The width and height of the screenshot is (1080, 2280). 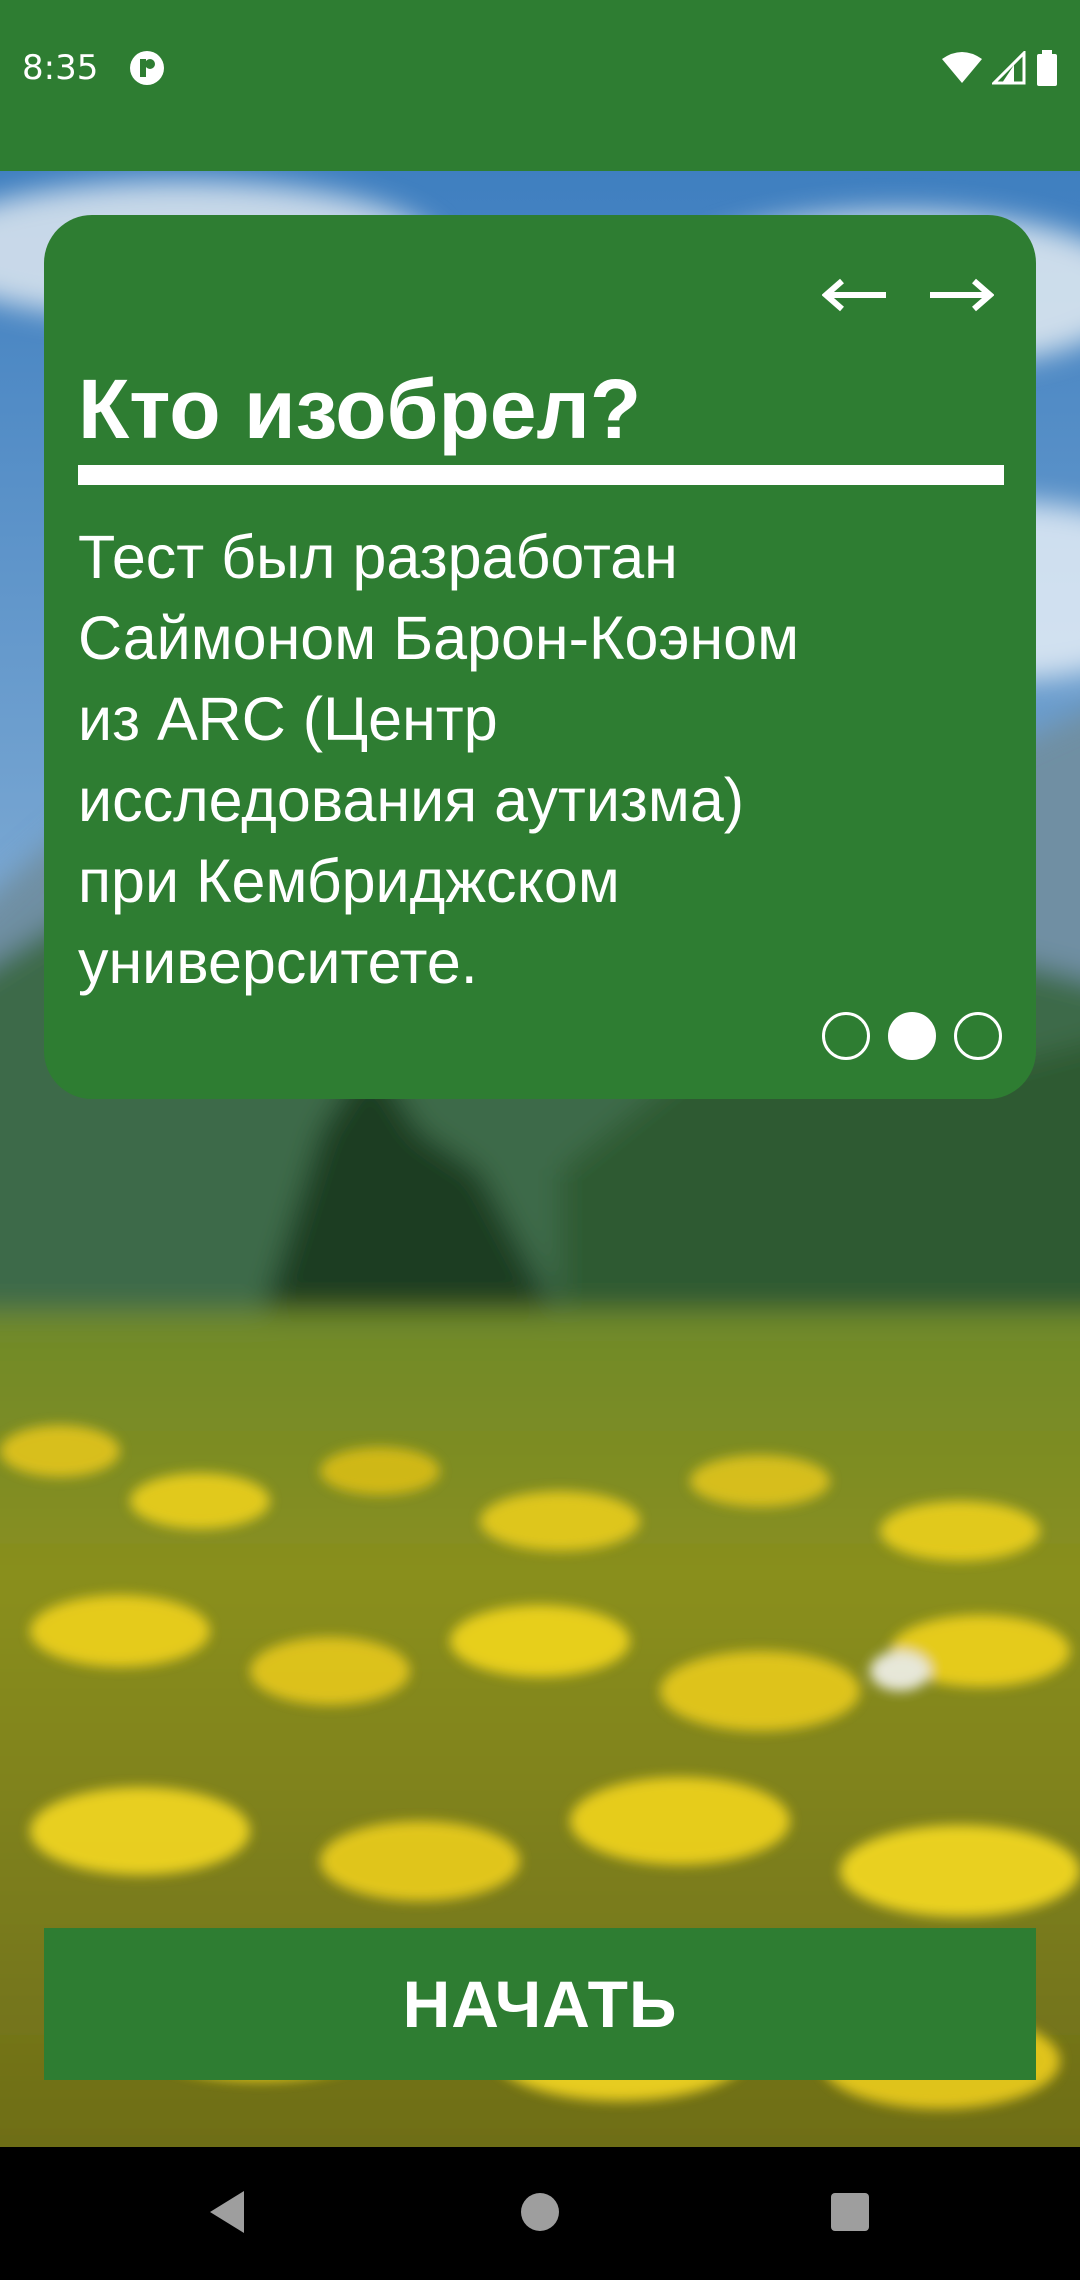 What do you see at coordinates (278, 962) in the screenshot?
I see `card-body-line: университете.` at bounding box center [278, 962].